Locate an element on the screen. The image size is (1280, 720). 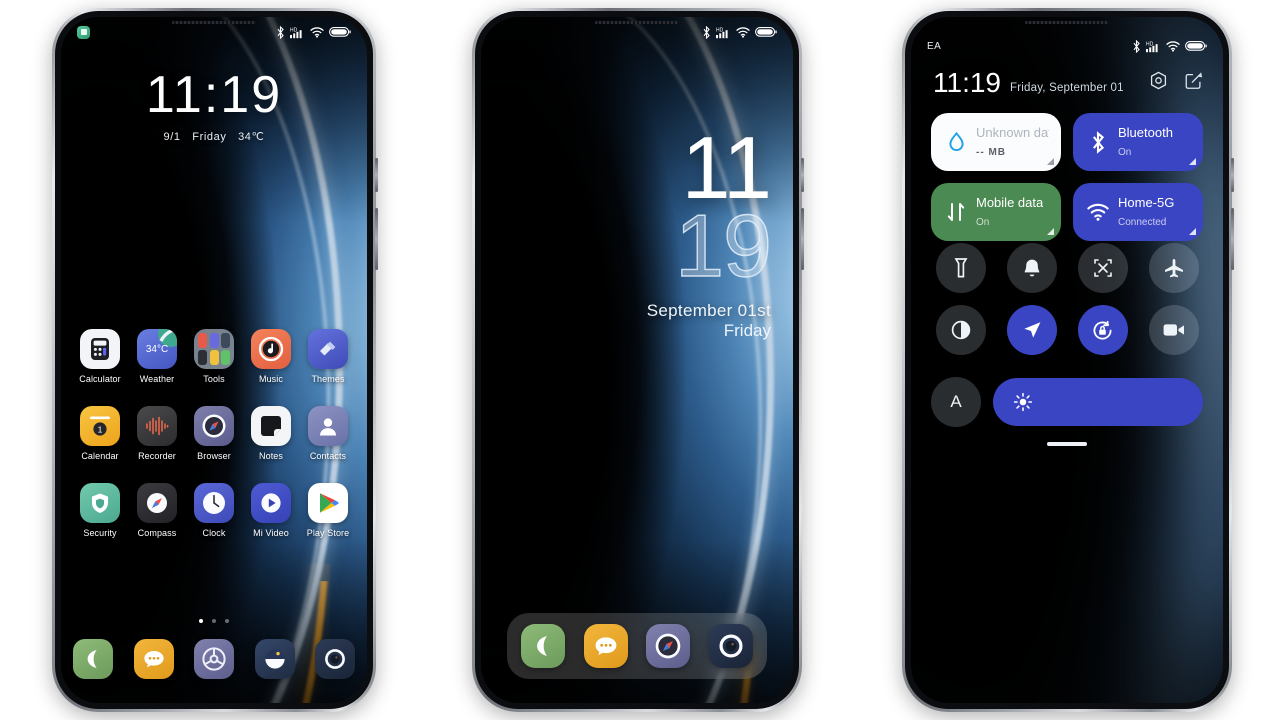
notes-icon is located at coordinates (271, 426).